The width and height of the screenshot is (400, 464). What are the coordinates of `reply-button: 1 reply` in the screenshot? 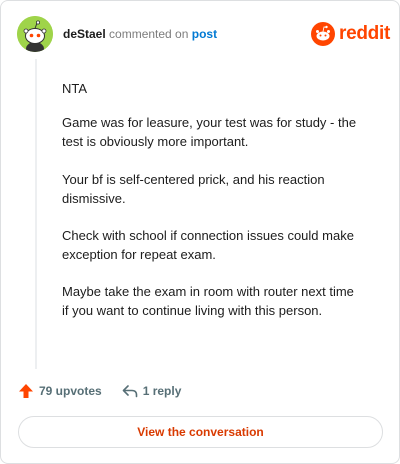 It's located at (152, 391).